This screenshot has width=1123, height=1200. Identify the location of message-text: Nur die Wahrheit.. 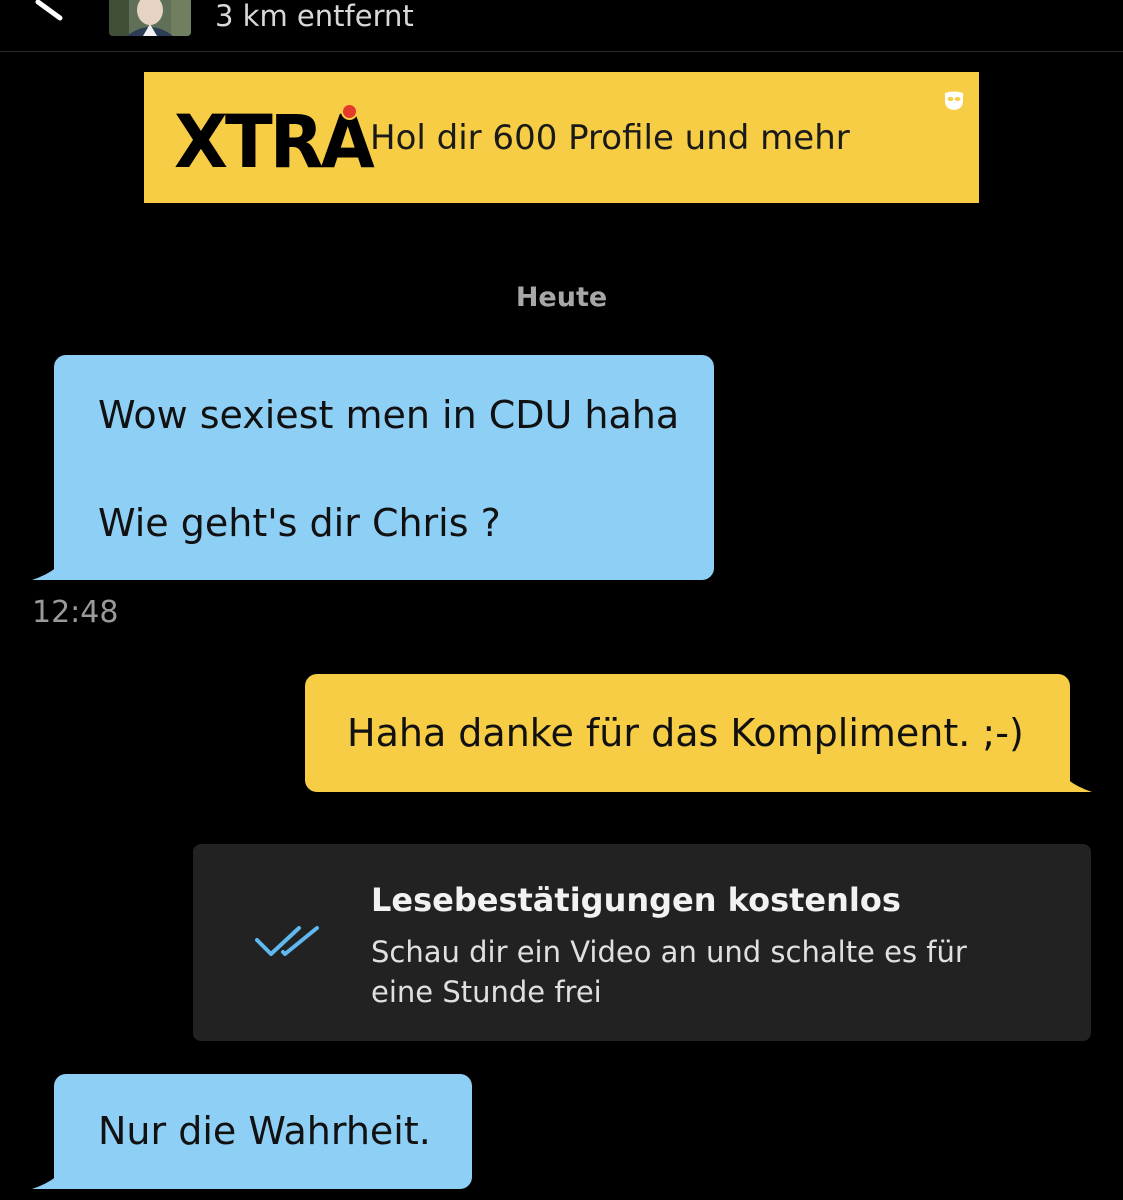
(264, 1131).